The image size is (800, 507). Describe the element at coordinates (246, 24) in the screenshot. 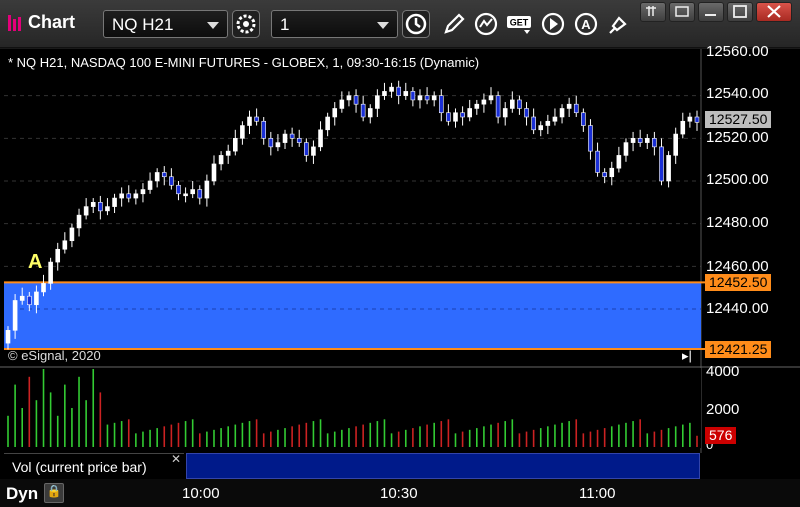

I see `settings-icon` at that location.